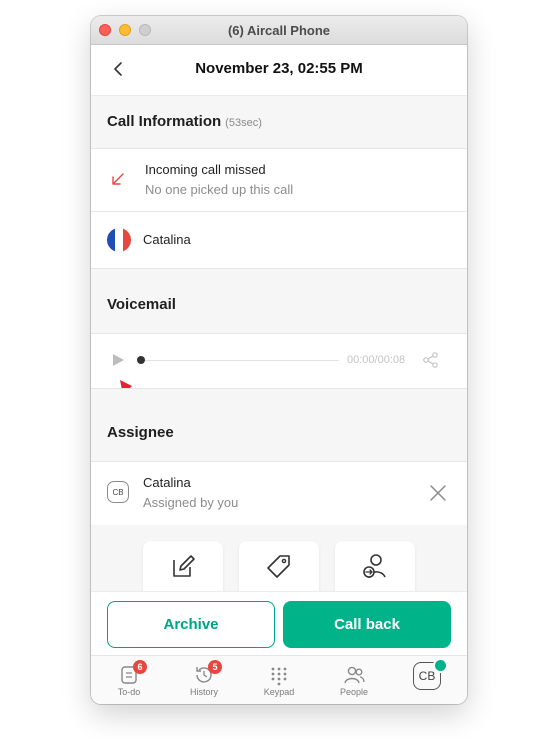 This screenshot has height=746, width=554. Describe the element at coordinates (204, 682) in the screenshot. I see `tab-history: History 5` at that location.